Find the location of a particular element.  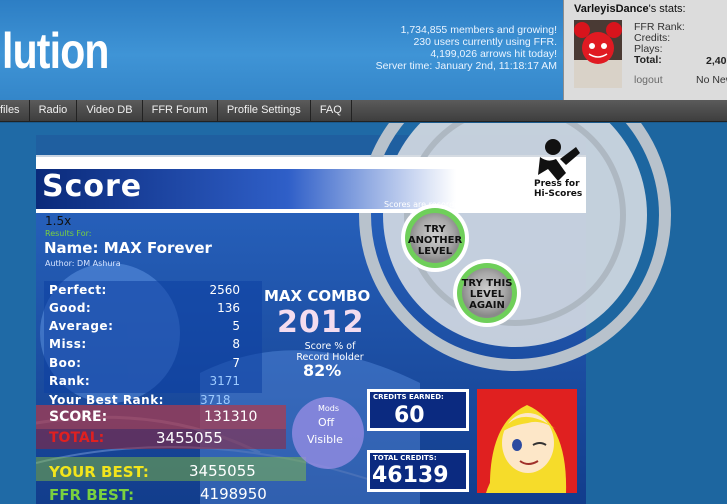

perfect-label: Perfect: is located at coordinates (78, 290).